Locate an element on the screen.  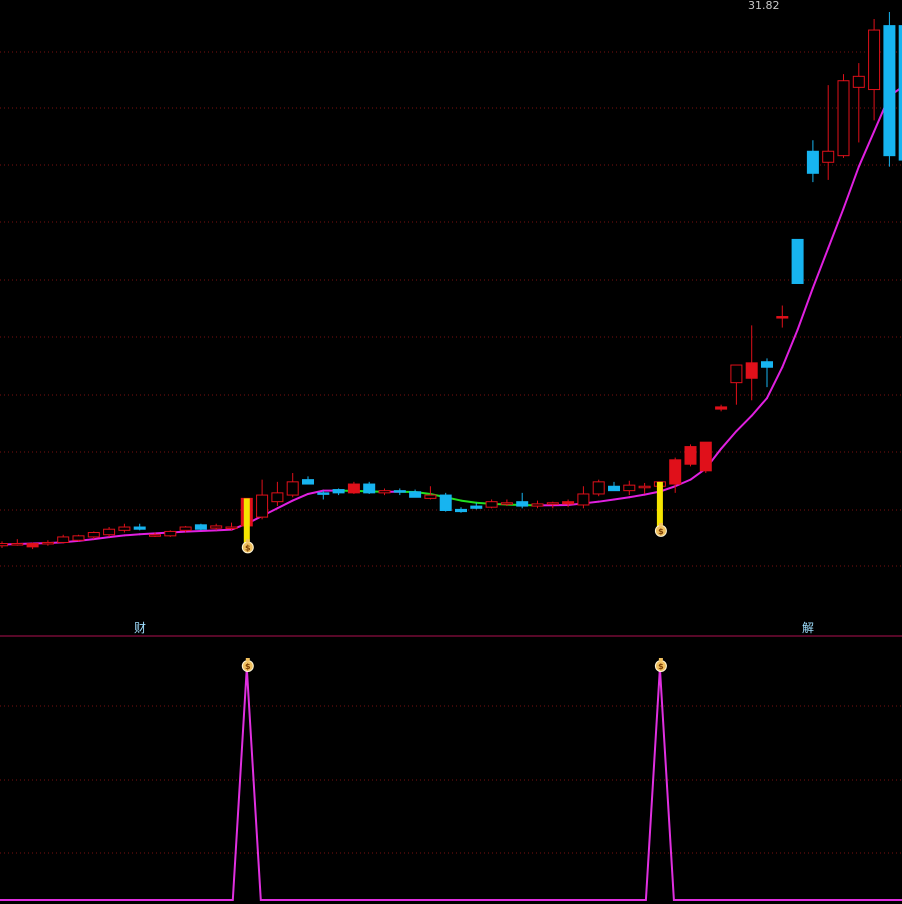
indicator-label-jie: 解 is located at coordinates (808, 628).